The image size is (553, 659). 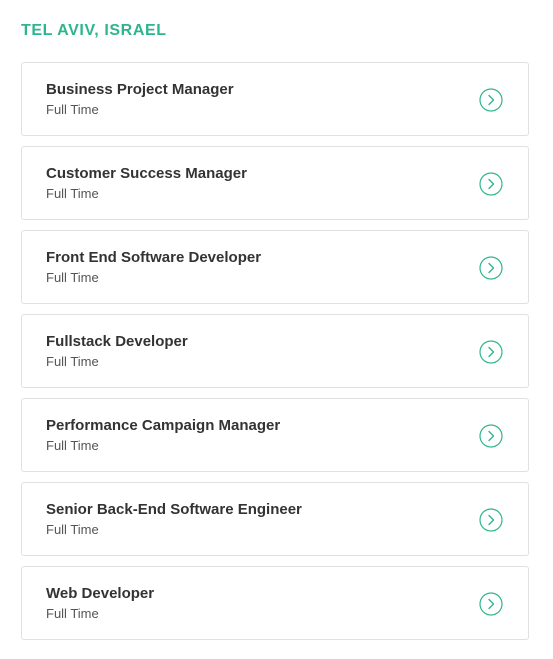 What do you see at coordinates (275, 351) in the screenshot?
I see `job-card: Fullstack Developer Full Time` at bounding box center [275, 351].